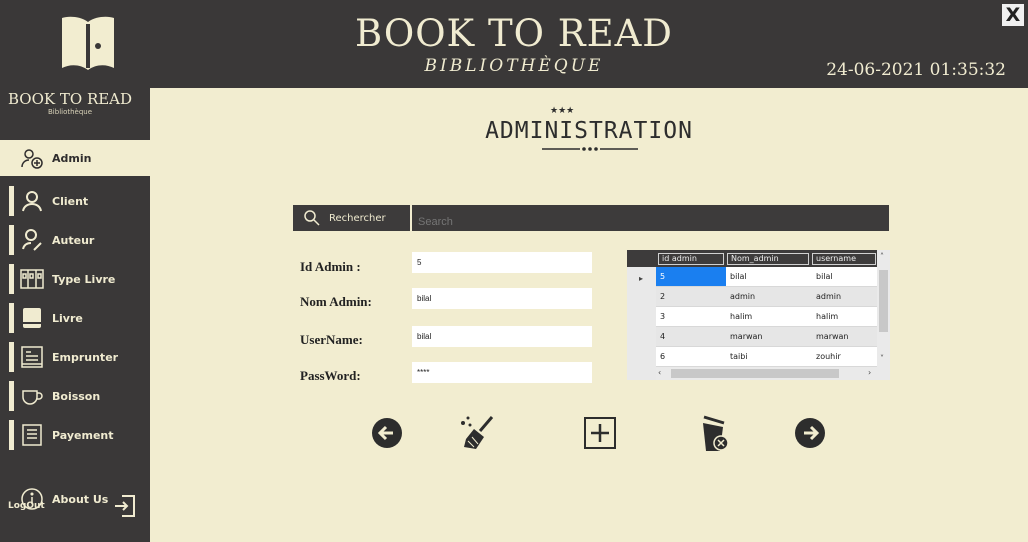 This screenshot has width=1028, height=542. What do you see at coordinates (312, 218) in the screenshot?
I see `search-icon` at bounding box center [312, 218].